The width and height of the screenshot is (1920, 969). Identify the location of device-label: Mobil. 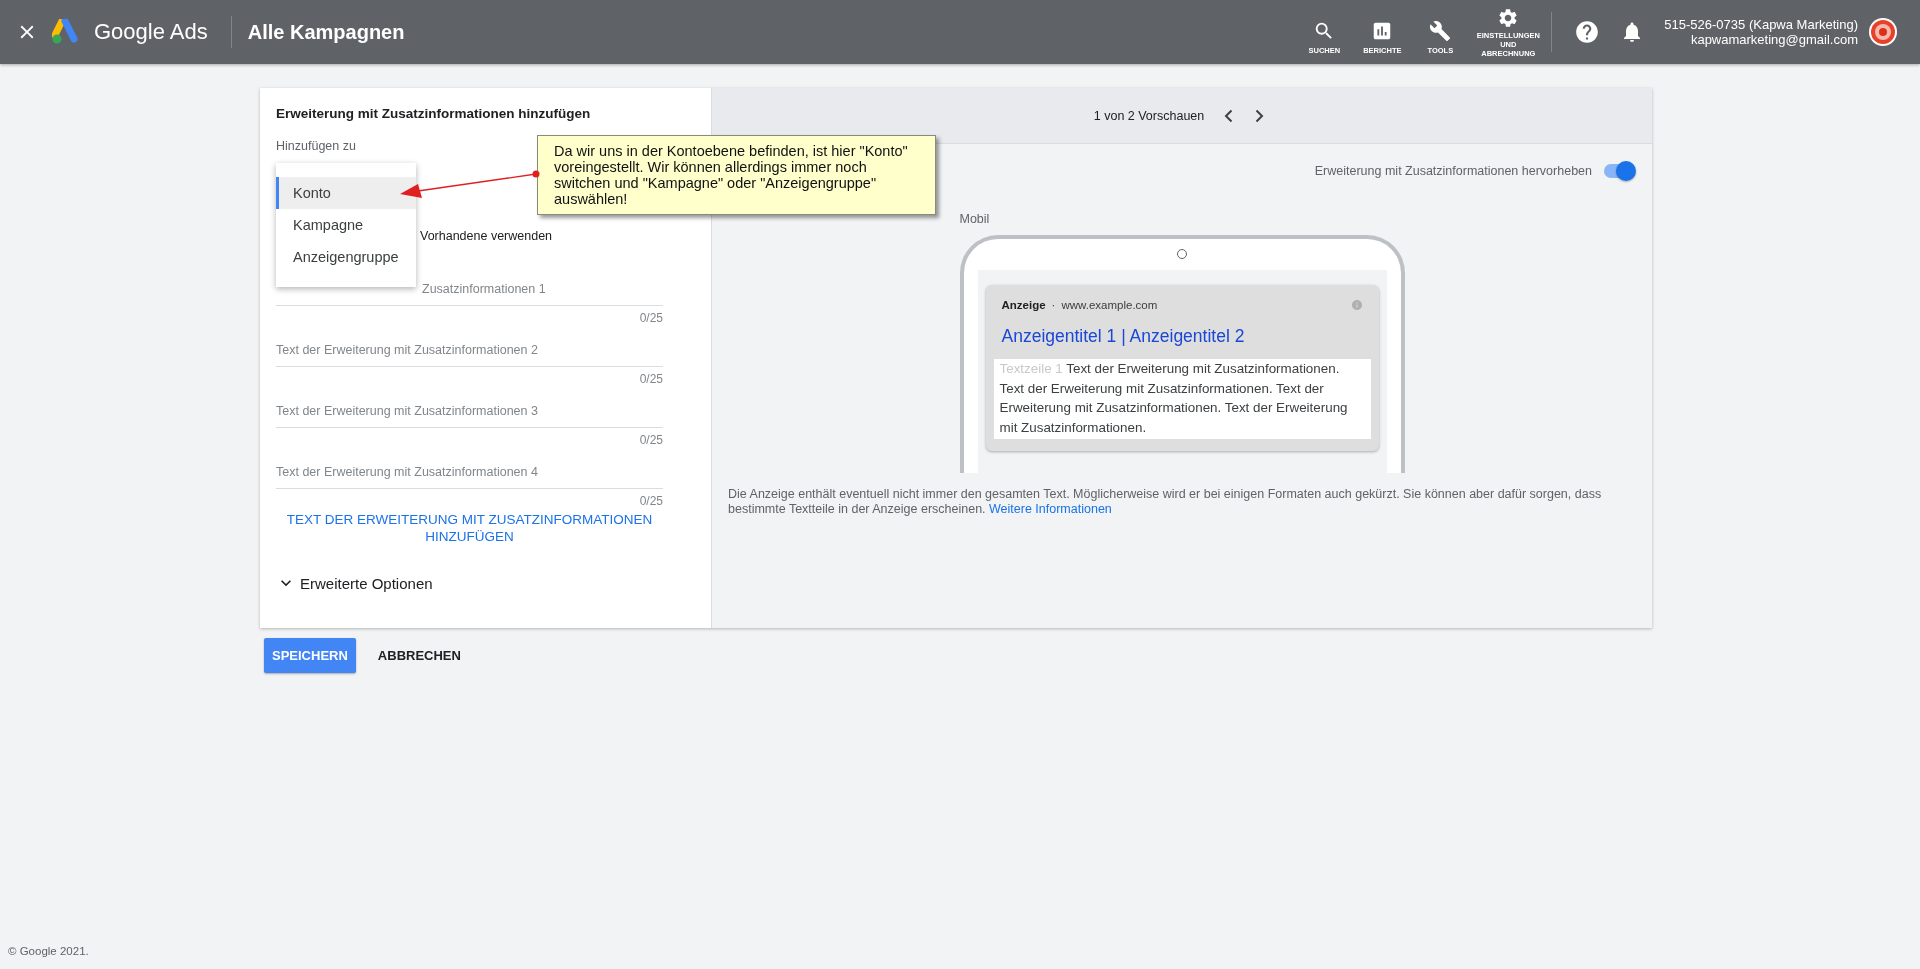
(975, 219).